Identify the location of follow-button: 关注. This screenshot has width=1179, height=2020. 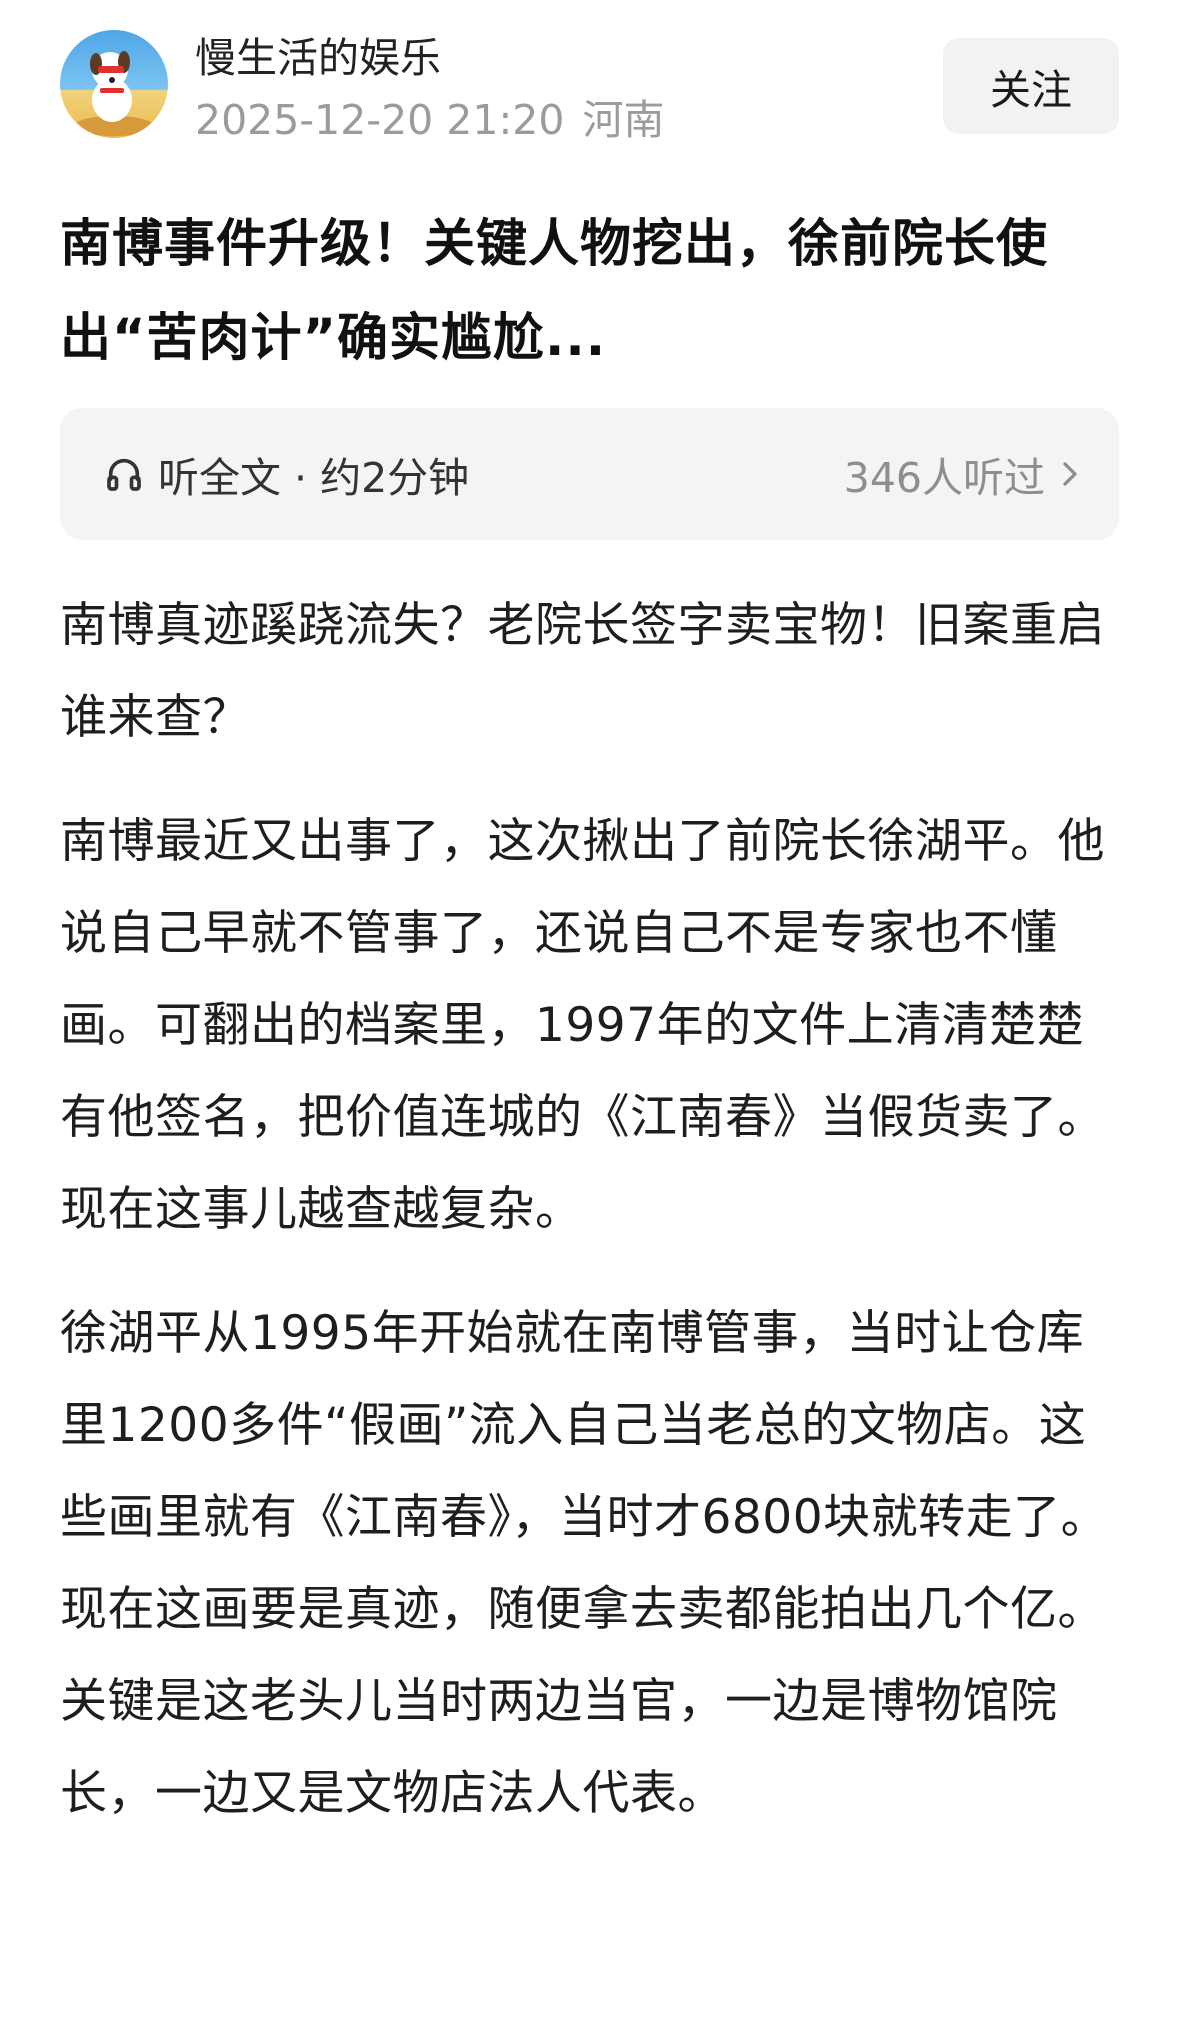
(1031, 86).